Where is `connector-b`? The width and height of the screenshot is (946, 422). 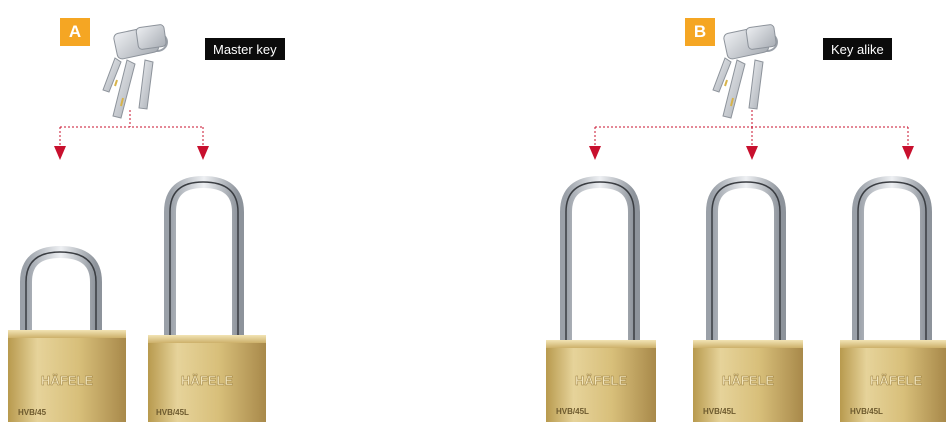
connector-b is located at coordinates (751, 128).